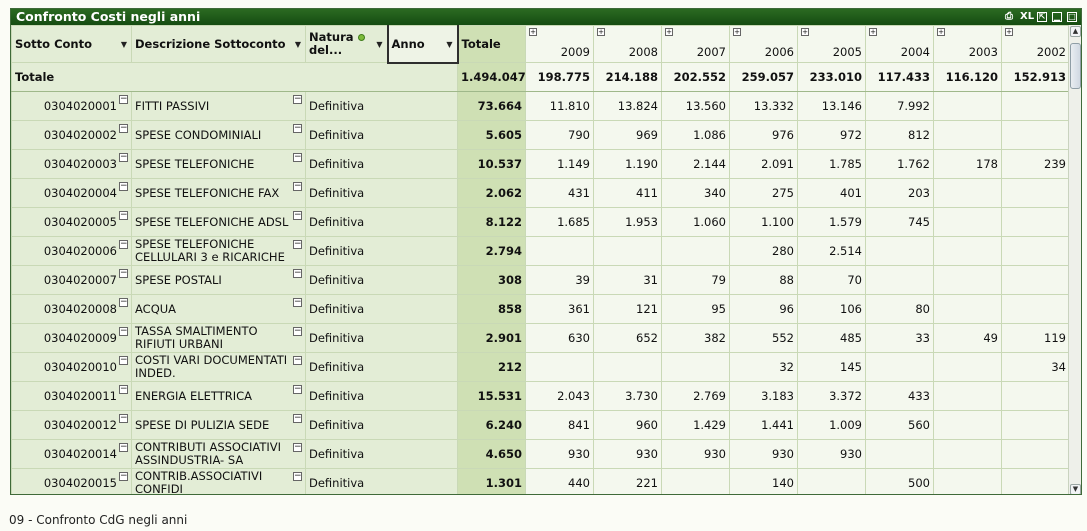 This screenshot has height=531, width=1087. Describe the element at coordinates (1009, 17) in the screenshot. I see `print-icon: ⎙` at that location.